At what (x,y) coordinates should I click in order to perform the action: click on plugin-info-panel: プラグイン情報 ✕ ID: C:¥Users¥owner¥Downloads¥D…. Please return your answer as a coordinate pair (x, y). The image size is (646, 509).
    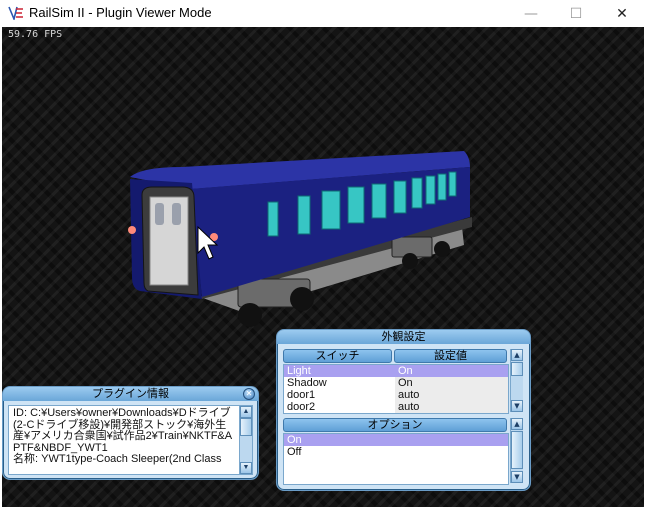
    Looking at the image, I should click on (130, 433).